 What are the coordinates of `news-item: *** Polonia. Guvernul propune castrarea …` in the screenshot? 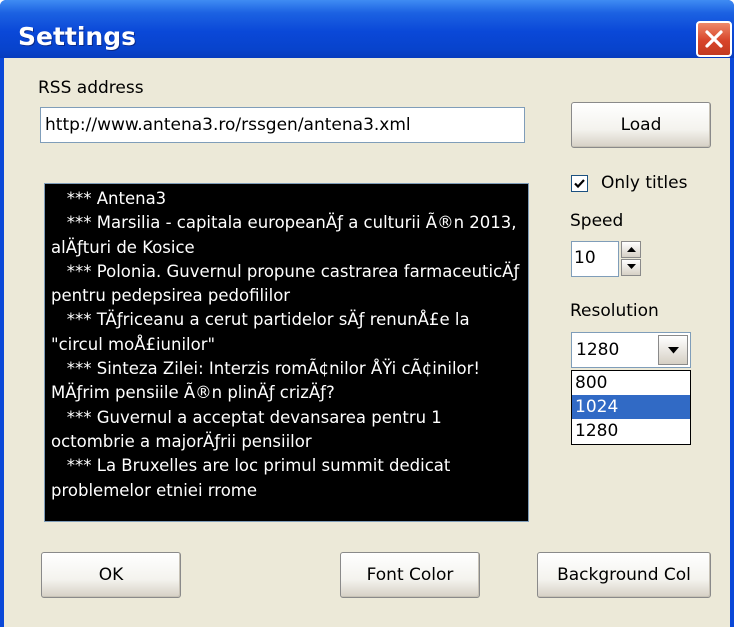 It's located at (288, 283).